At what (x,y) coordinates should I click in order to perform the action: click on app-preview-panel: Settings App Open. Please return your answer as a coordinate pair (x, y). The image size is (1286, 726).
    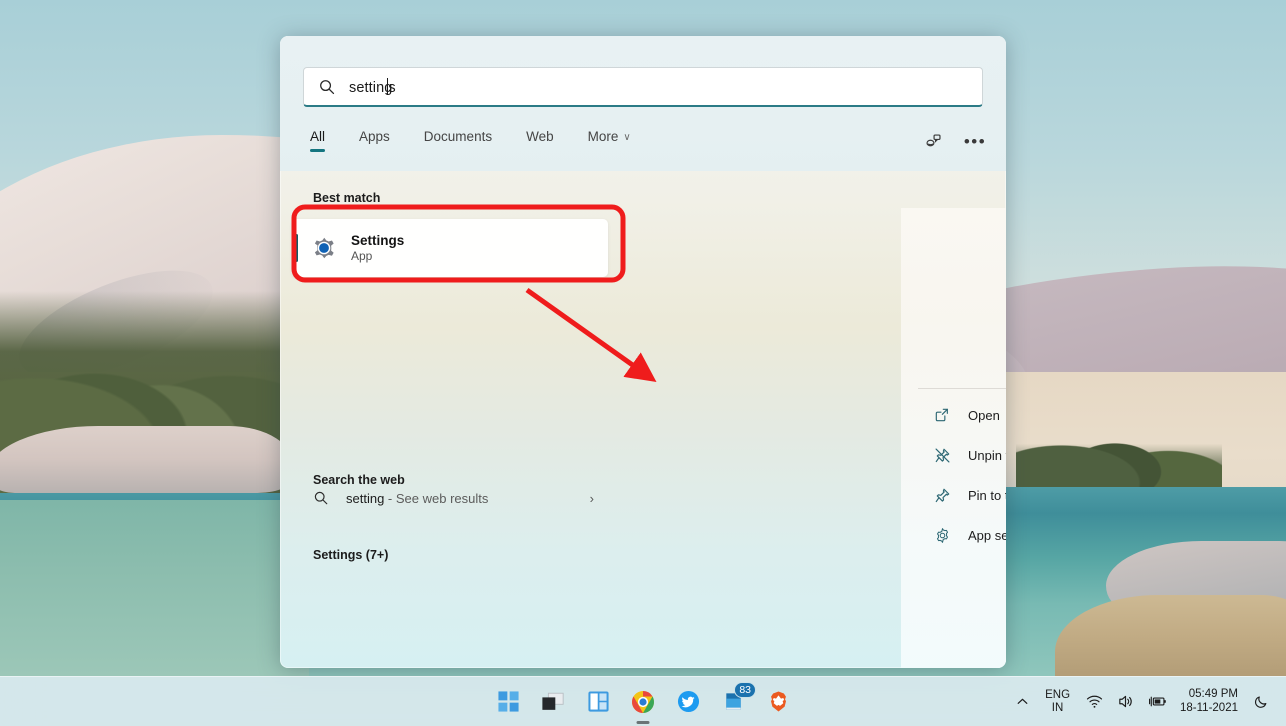
    Looking at the image, I should click on (953, 438).